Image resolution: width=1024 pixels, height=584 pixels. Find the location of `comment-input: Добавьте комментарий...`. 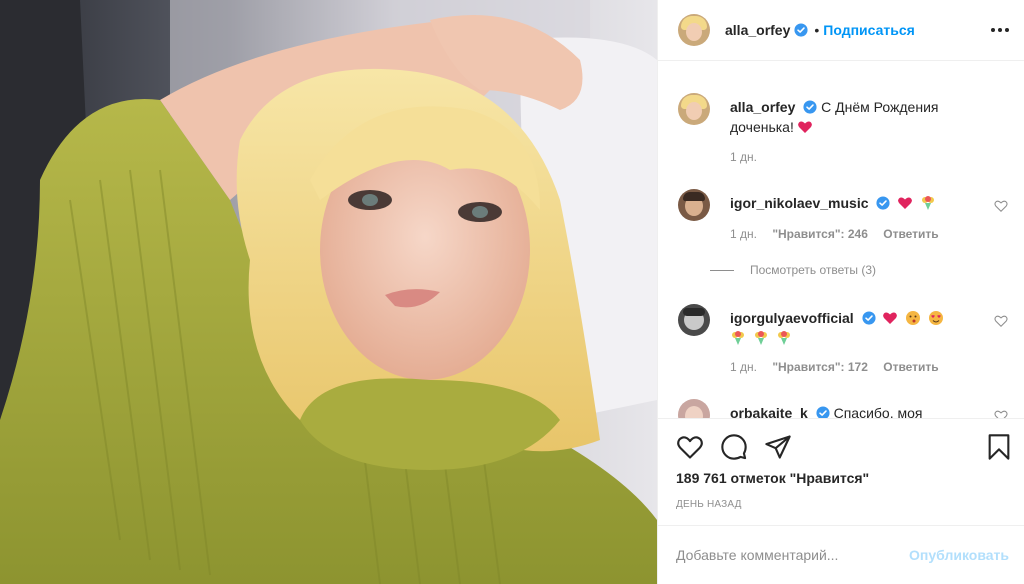

comment-input: Добавьте комментарий... is located at coordinates (757, 555).